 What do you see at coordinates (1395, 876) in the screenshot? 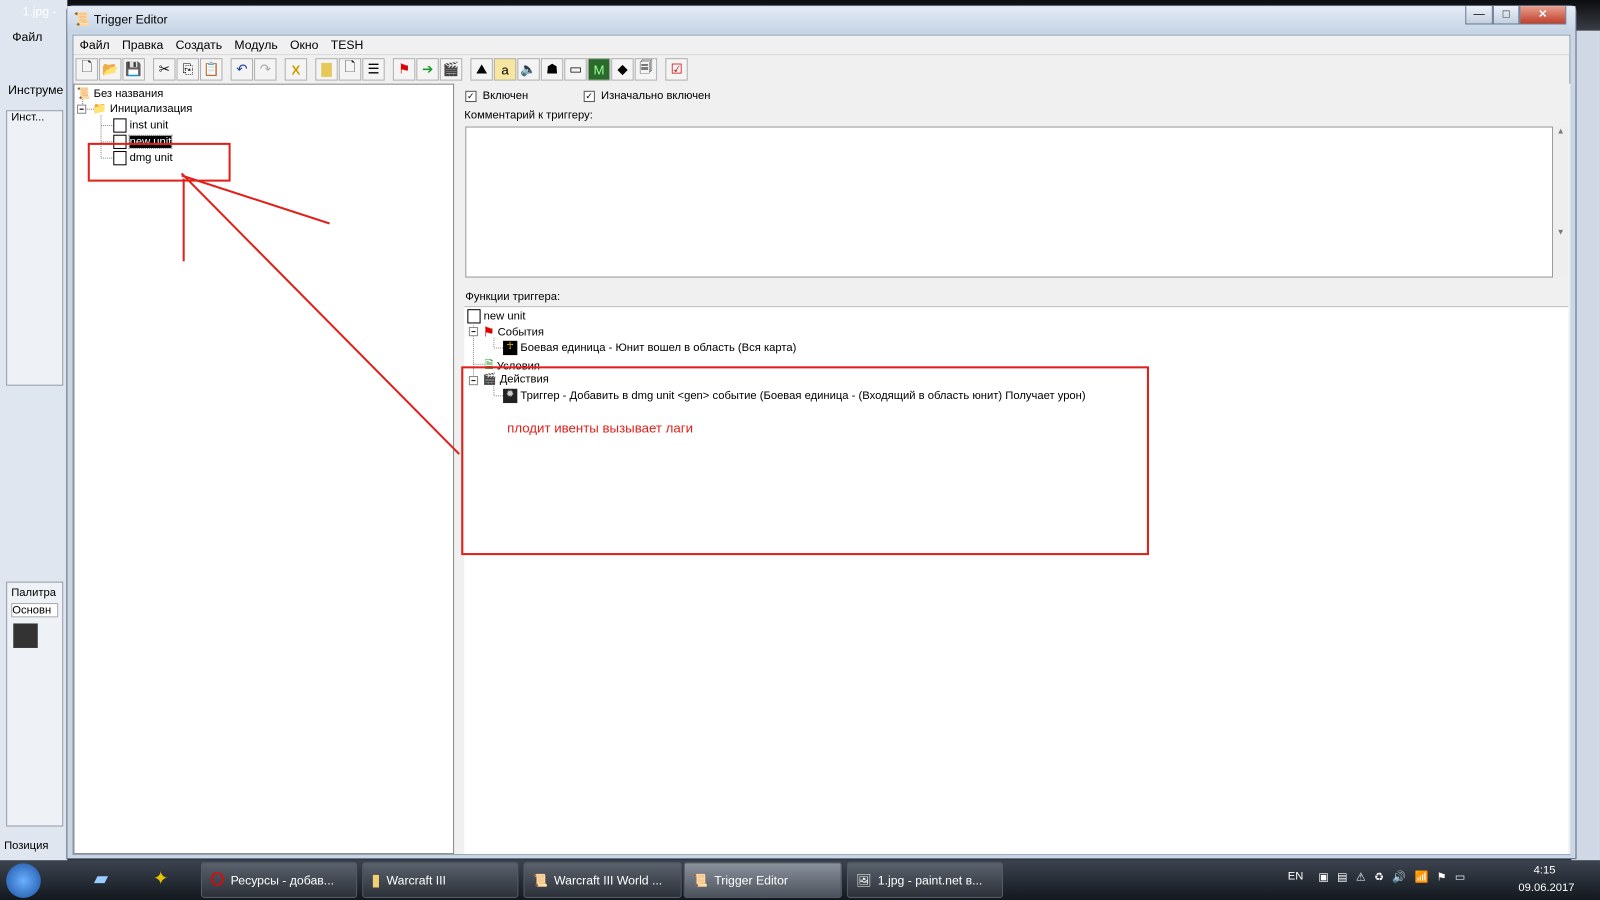
I see `tray-icons: ▣▤⚠♻🔊📶⚑▭` at bounding box center [1395, 876].